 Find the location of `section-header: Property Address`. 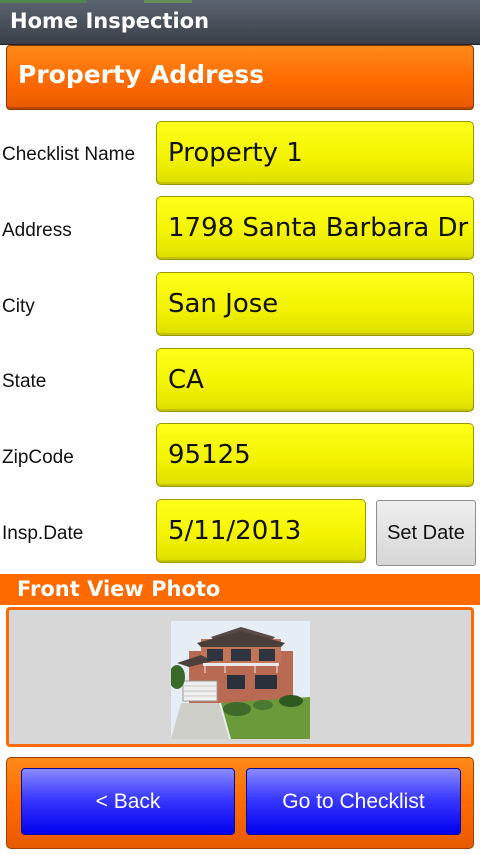

section-header: Property Address is located at coordinates (240, 77).